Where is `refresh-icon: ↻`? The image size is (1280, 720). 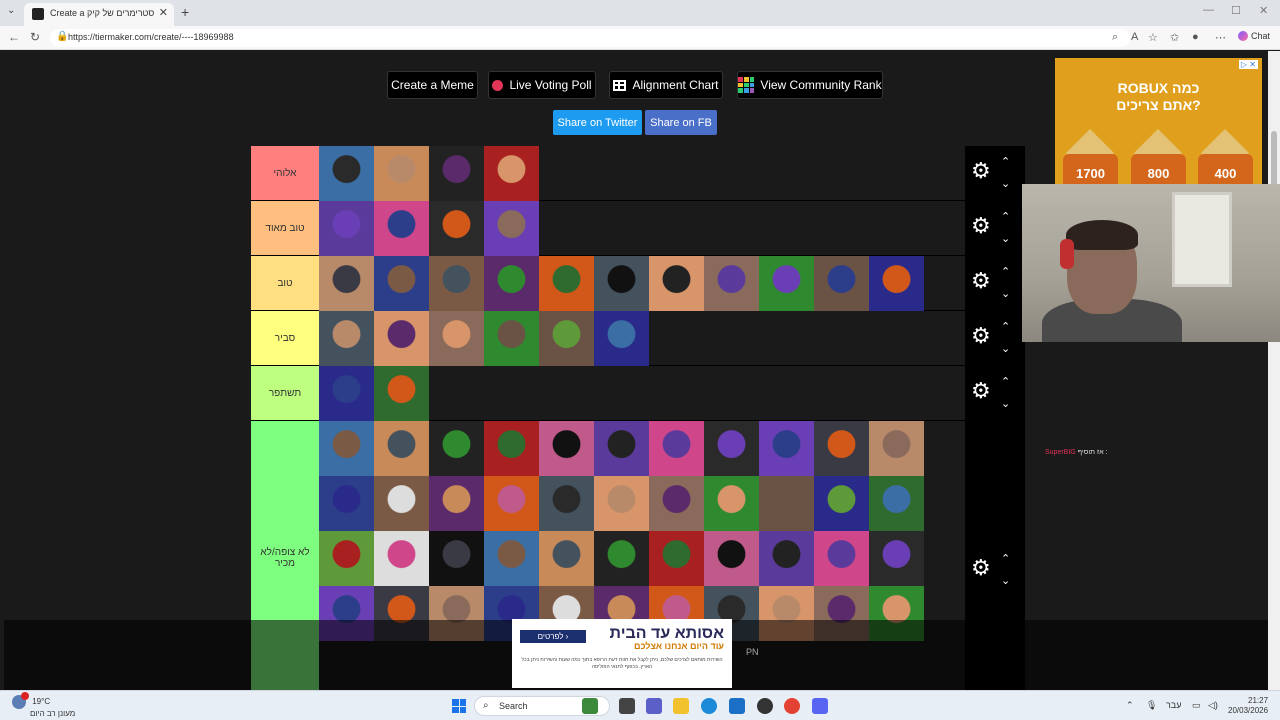 refresh-icon: ↻ is located at coordinates (35, 37).